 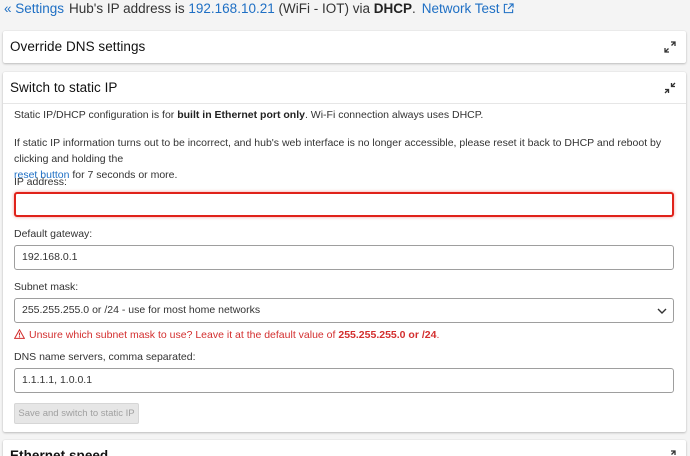 I want to click on ethernet-speed-title: Ethernet speed, so click(x=59, y=452).